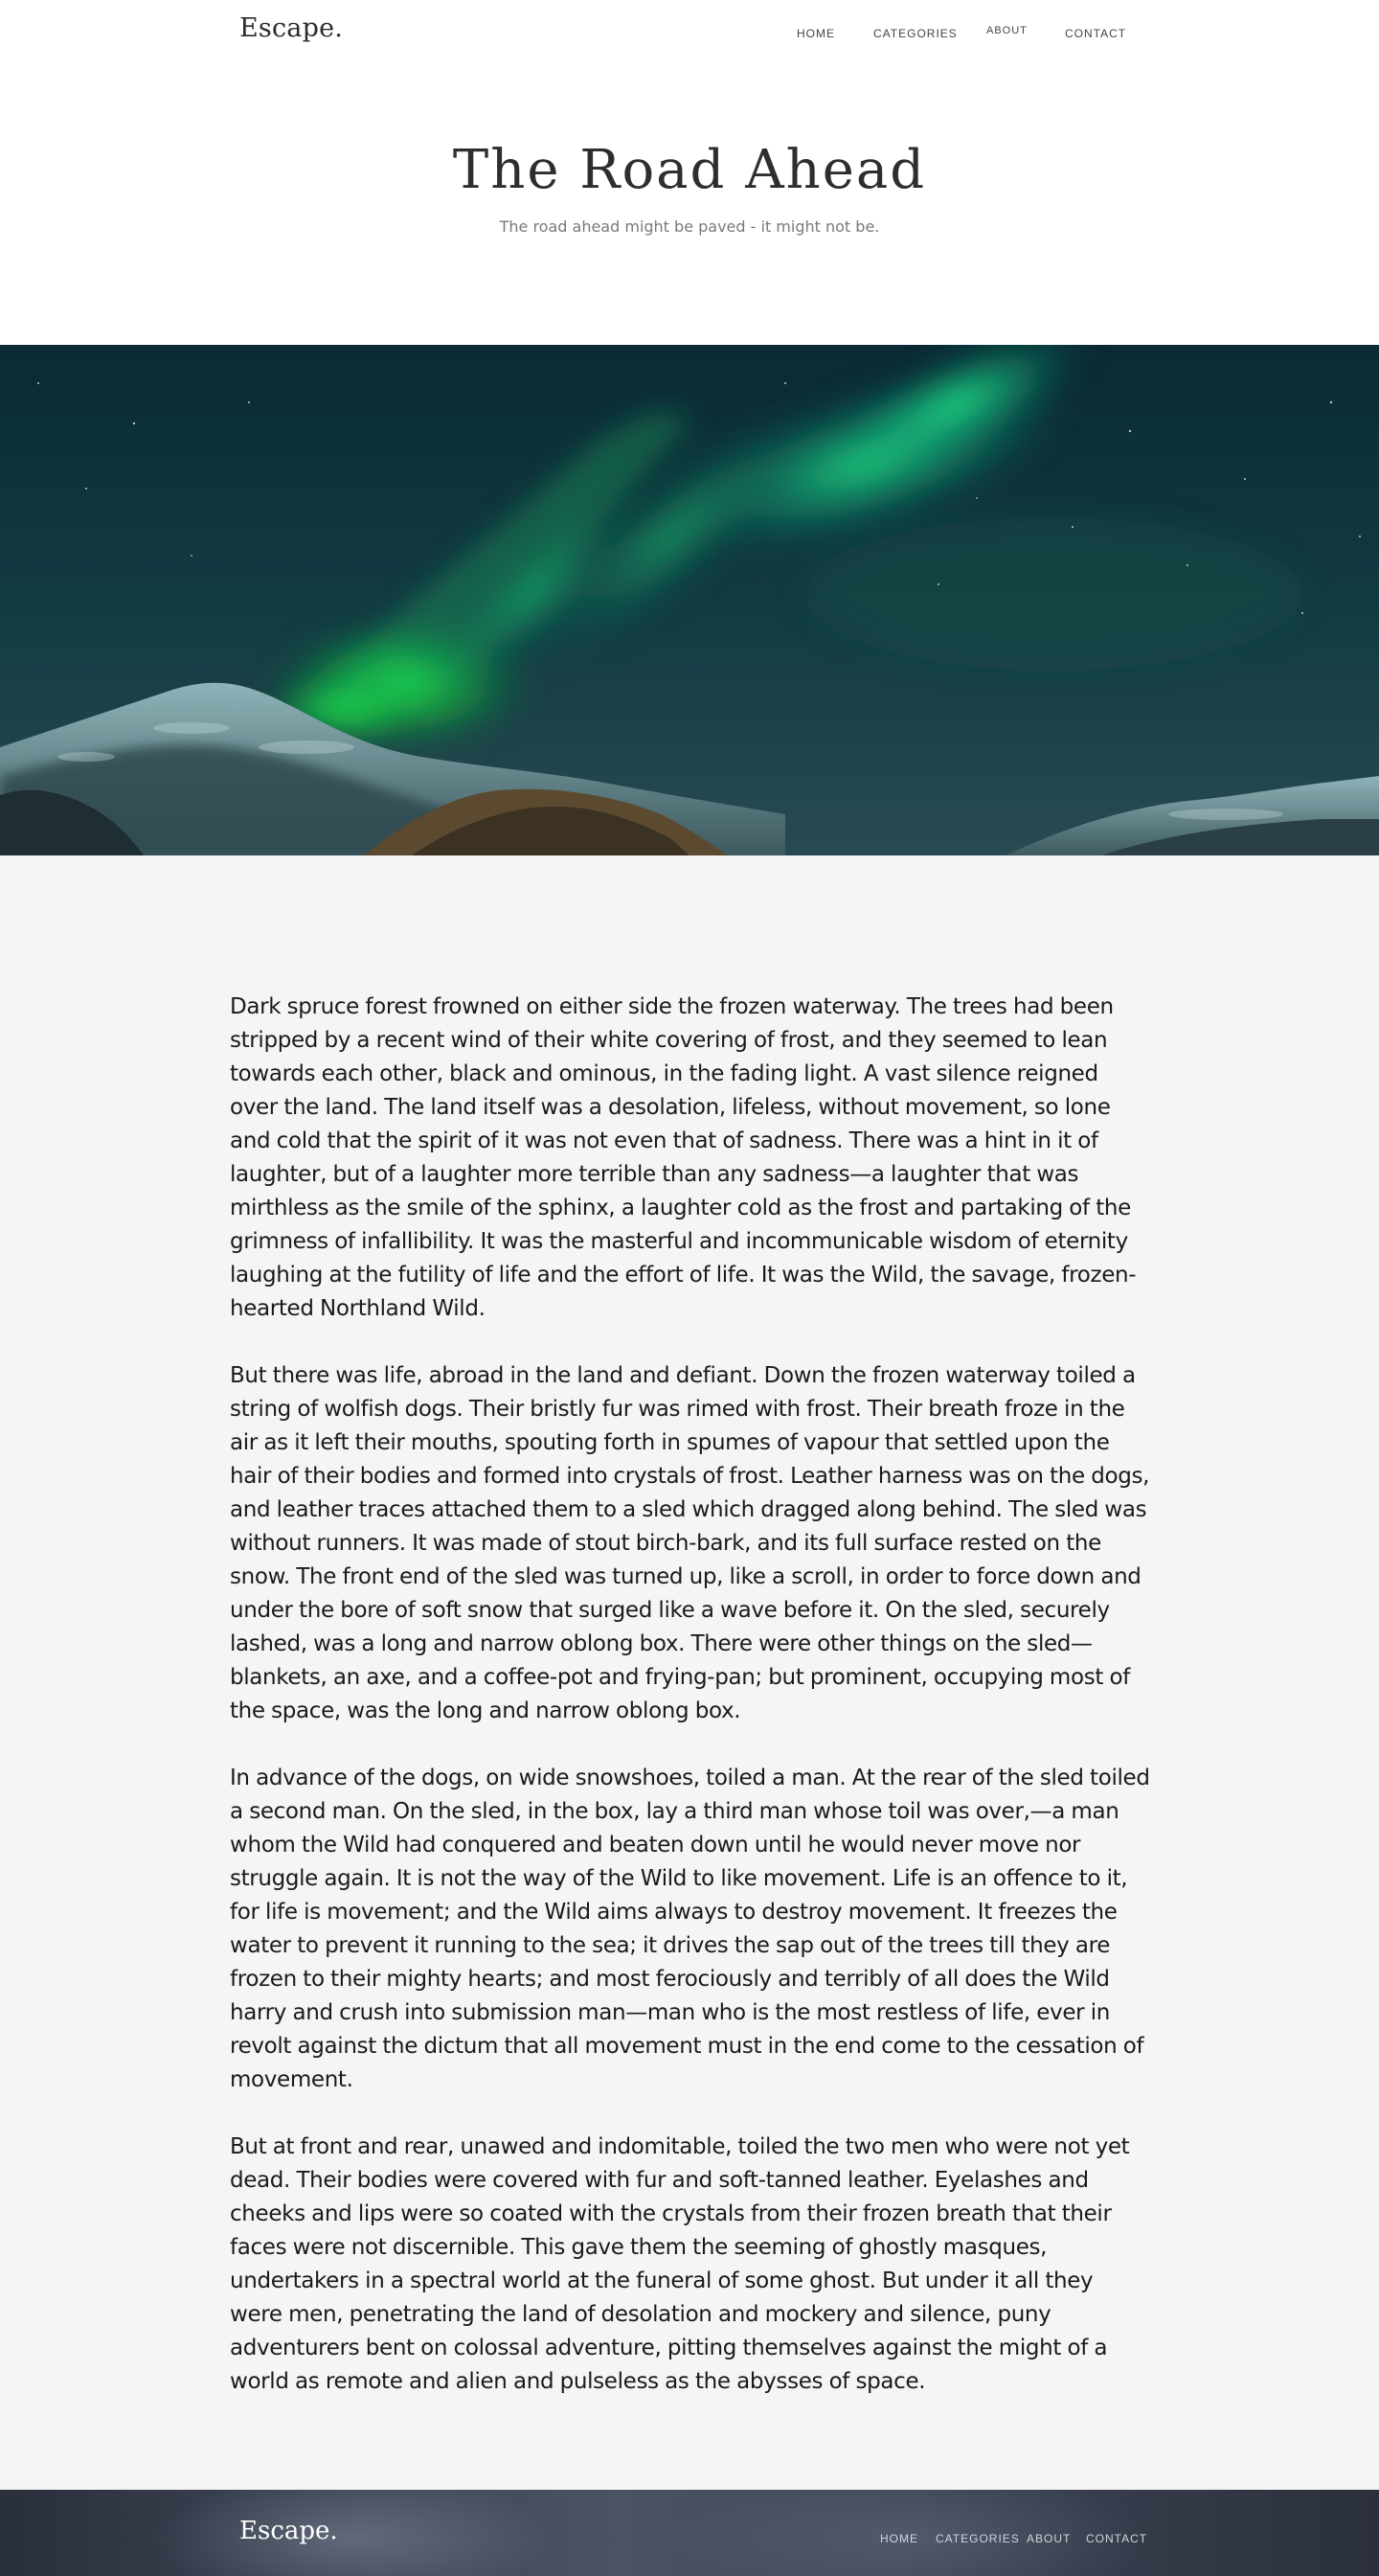  I want to click on main-nav: HOME CATEGORIES ABOUT CONTACT, so click(689, 36).